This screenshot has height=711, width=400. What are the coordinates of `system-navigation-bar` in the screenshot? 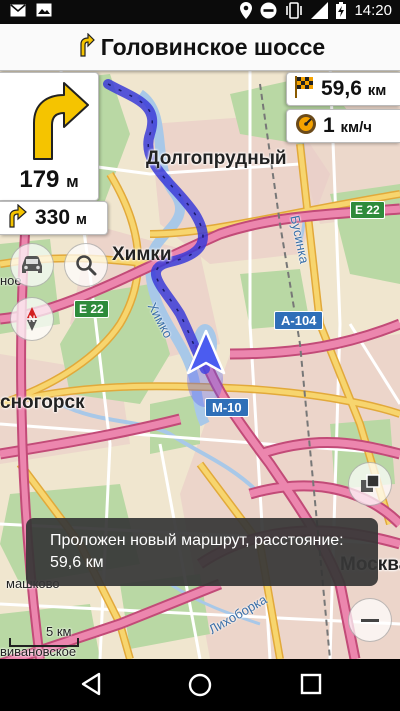 It's located at (200, 685).